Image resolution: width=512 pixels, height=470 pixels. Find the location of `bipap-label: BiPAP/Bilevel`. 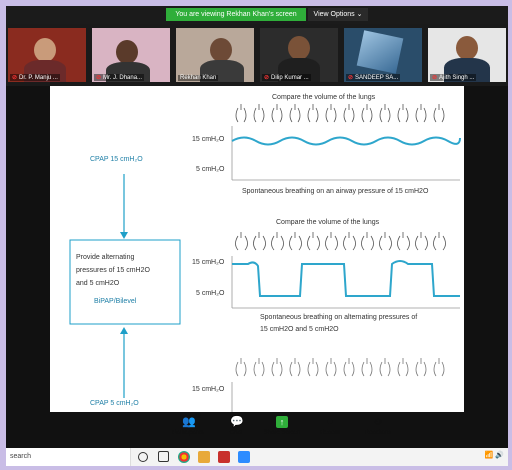

bipap-label: BiPAP/Bilevel is located at coordinates (115, 301).